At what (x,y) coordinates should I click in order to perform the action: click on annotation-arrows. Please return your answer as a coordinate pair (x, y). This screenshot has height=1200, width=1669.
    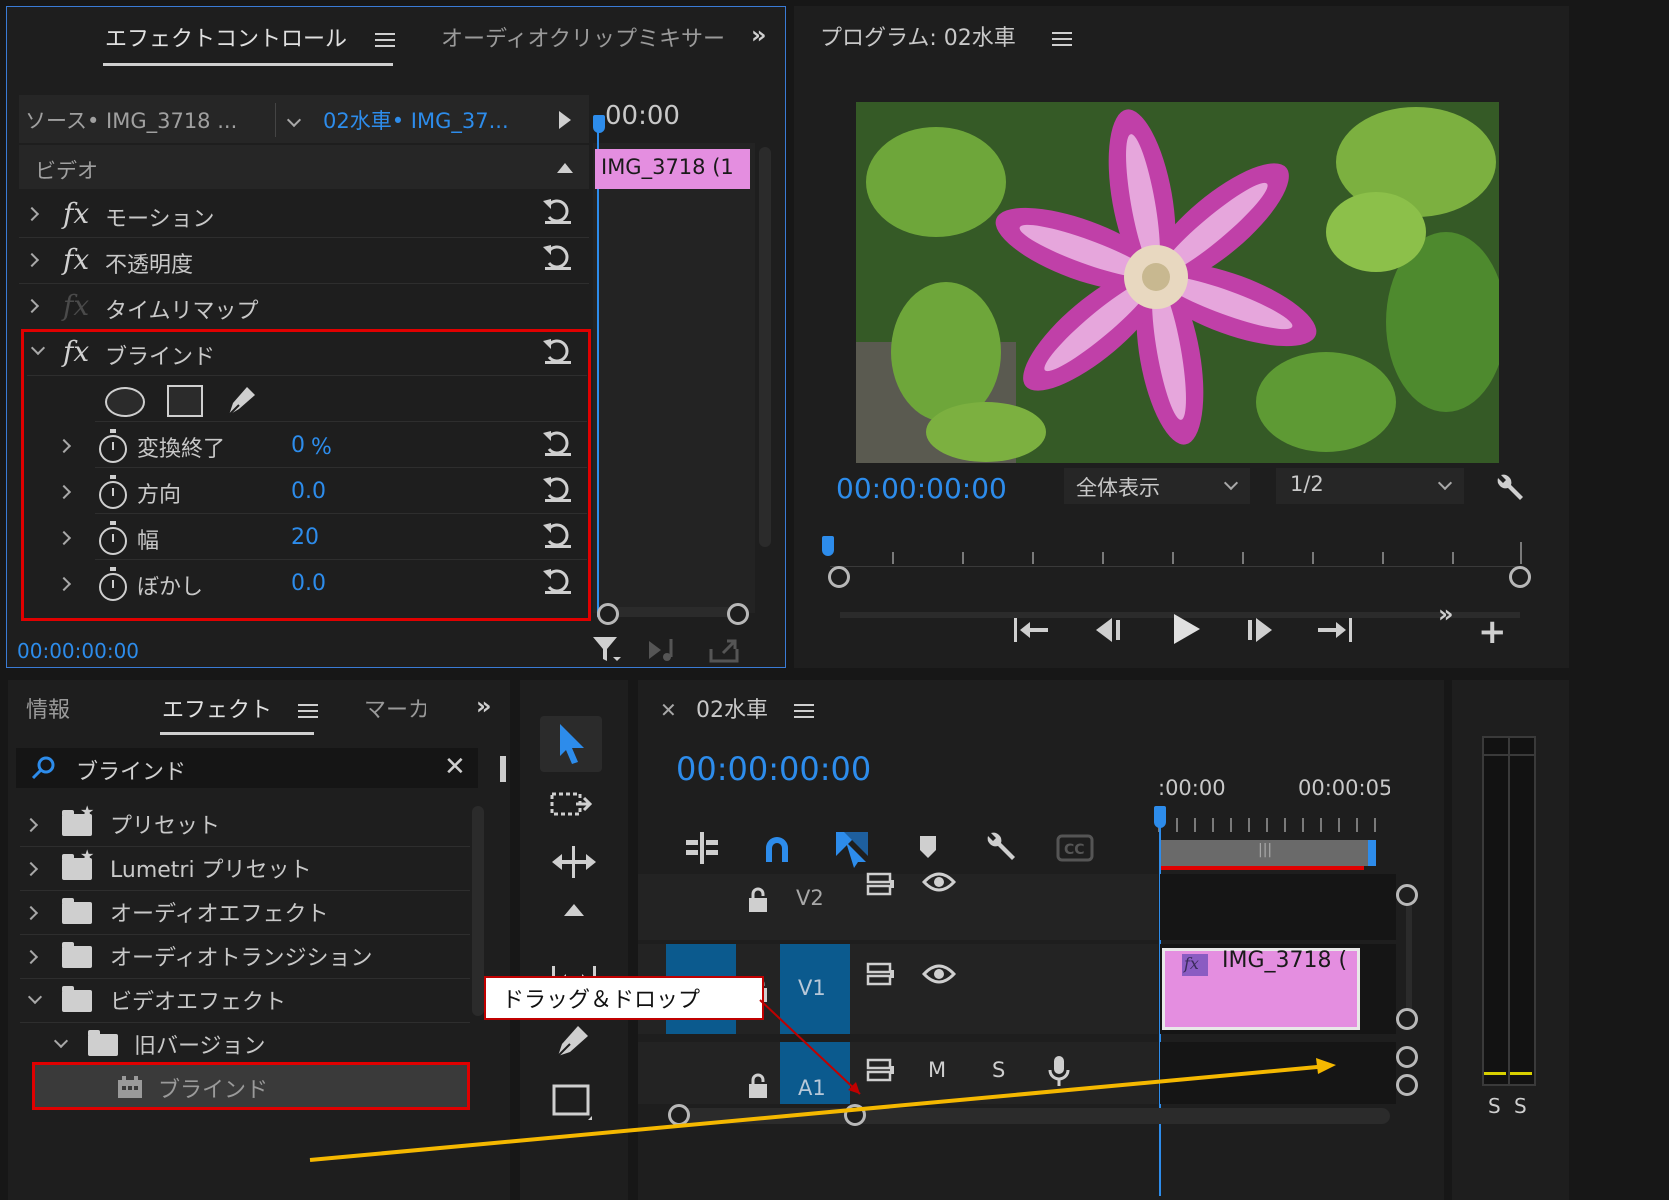
    Looking at the image, I should click on (822, 1080).